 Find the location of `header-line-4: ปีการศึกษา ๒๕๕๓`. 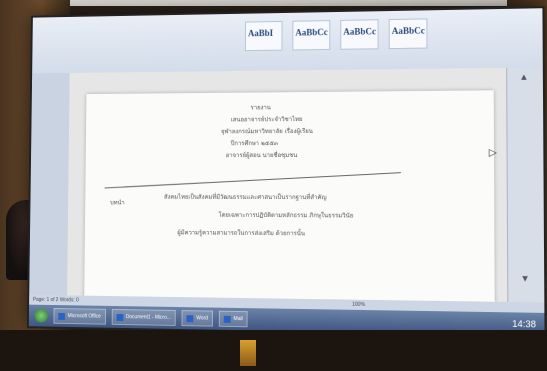

header-line-4: ปีการศึกษา ๒๕๕๓ is located at coordinates (254, 144).